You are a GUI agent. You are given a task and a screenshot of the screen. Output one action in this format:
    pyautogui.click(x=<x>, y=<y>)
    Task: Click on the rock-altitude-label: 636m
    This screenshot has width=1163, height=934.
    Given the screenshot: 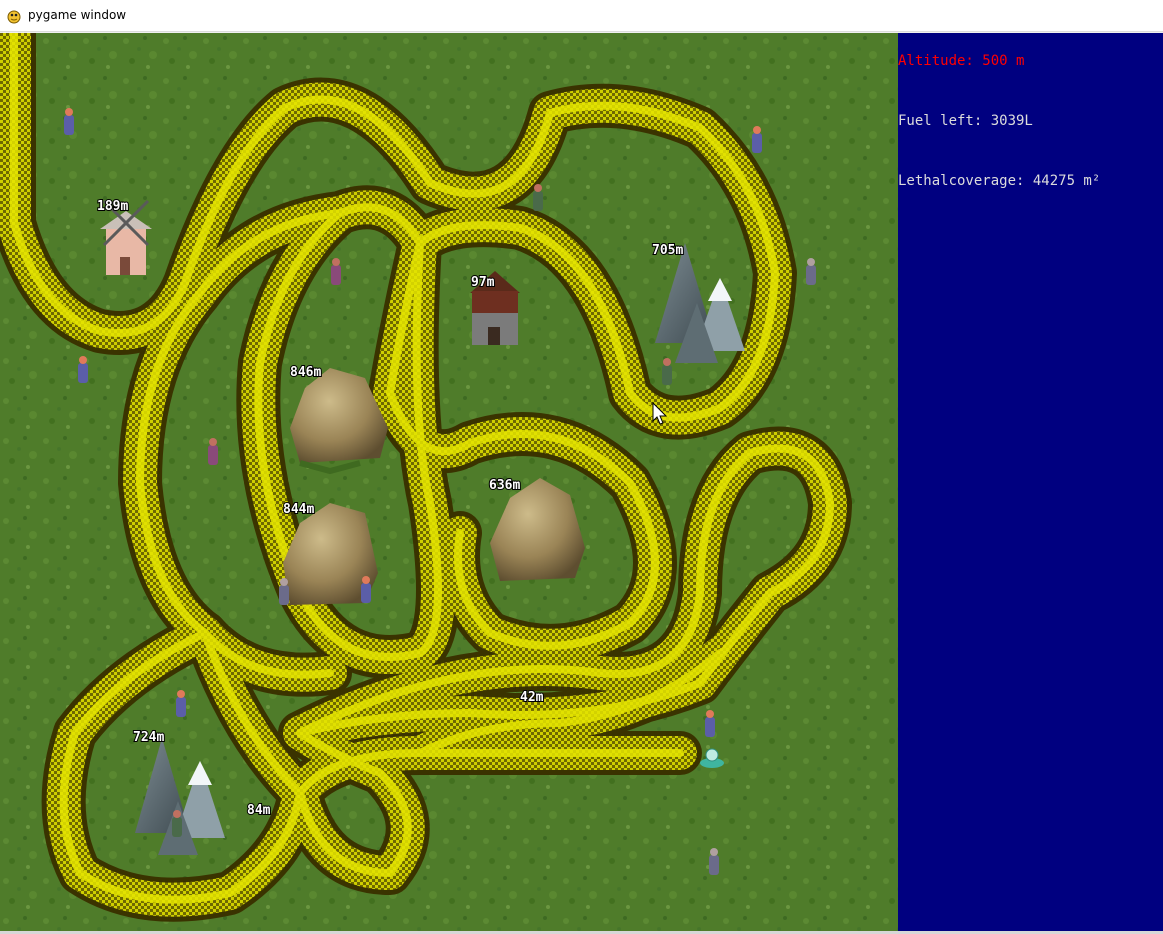 What is the action you would take?
    pyautogui.click(x=504, y=485)
    